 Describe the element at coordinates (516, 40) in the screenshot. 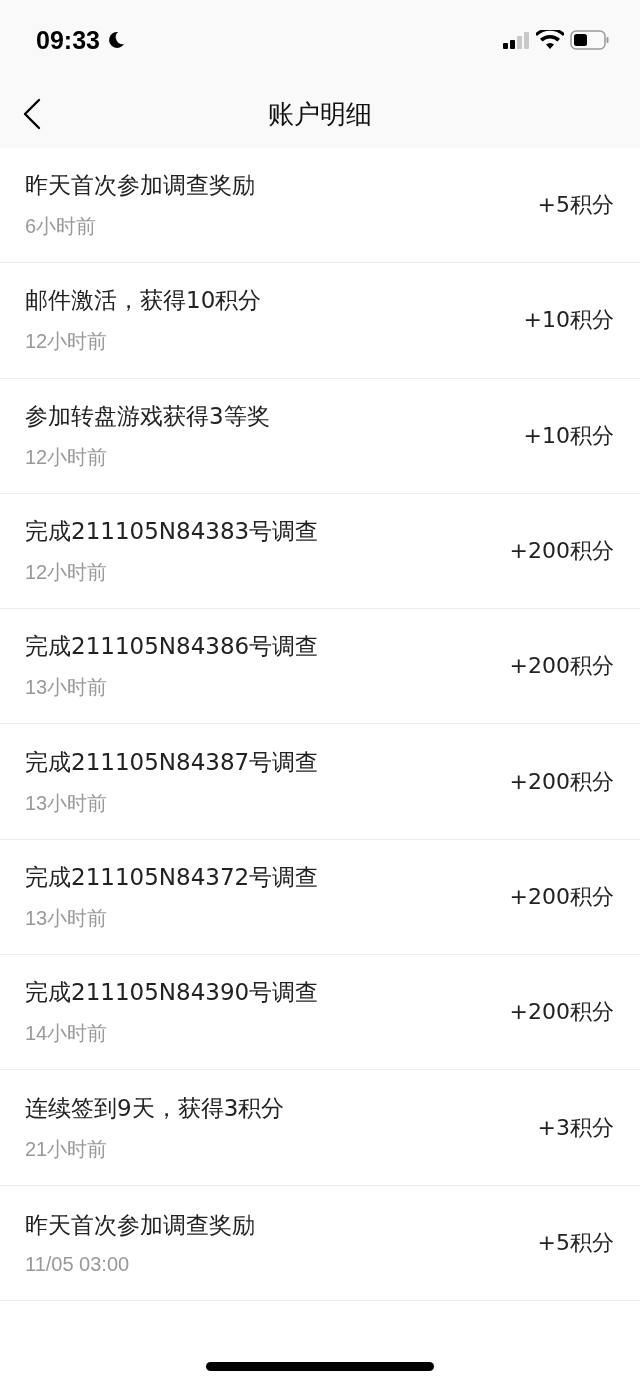

I see `signal-icon` at that location.